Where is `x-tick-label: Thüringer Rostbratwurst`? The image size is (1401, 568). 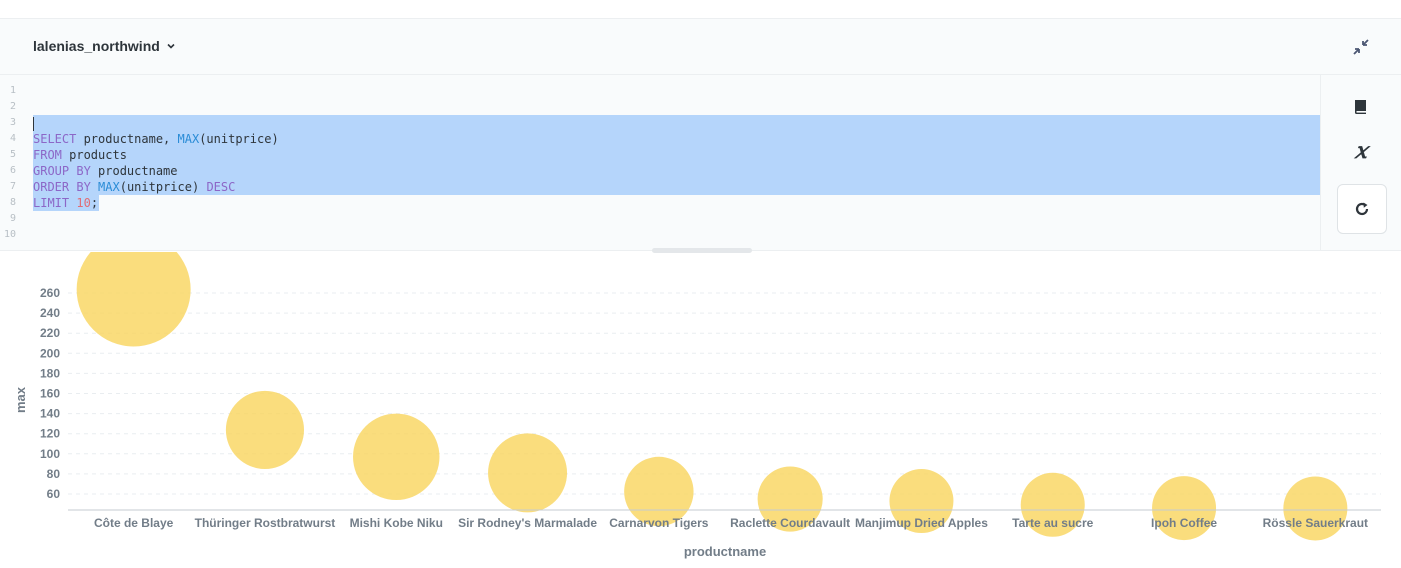
x-tick-label: Thüringer Rostbratwurst is located at coordinates (265, 523).